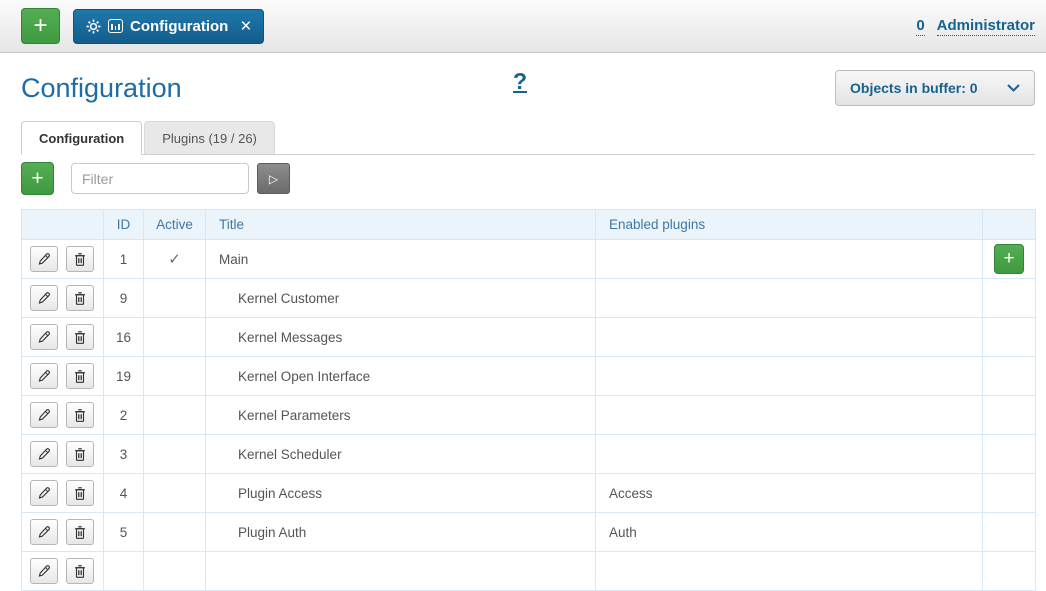 This screenshot has height=591, width=1046. Describe the element at coordinates (985, 26) in the screenshot. I see `user-name-link: Administrator` at that location.